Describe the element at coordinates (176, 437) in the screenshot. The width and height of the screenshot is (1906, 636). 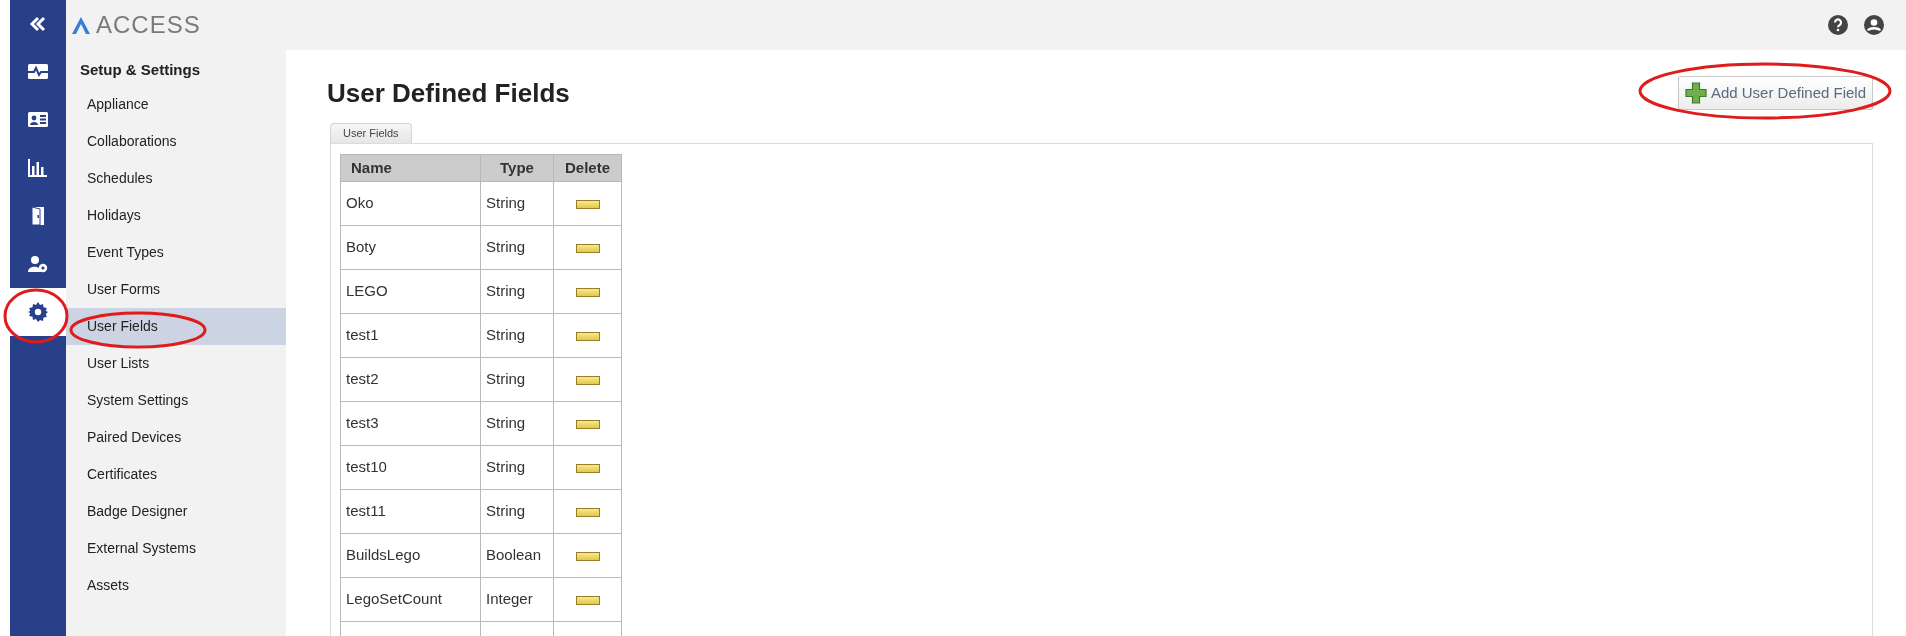
I see `sidebar-item: Paired Devices` at that location.